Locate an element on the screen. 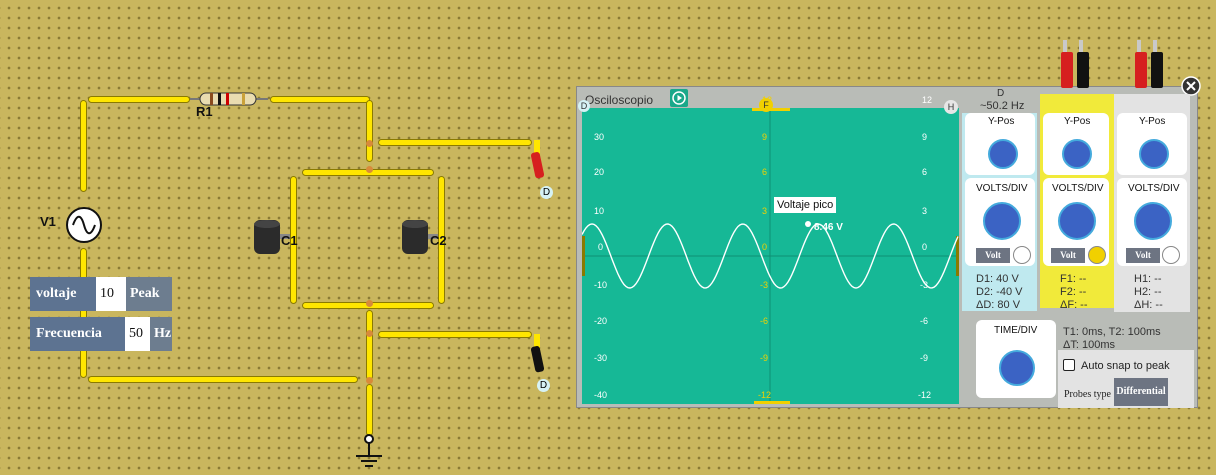  axis-right-m9: -9 is located at coordinates (924, 358).